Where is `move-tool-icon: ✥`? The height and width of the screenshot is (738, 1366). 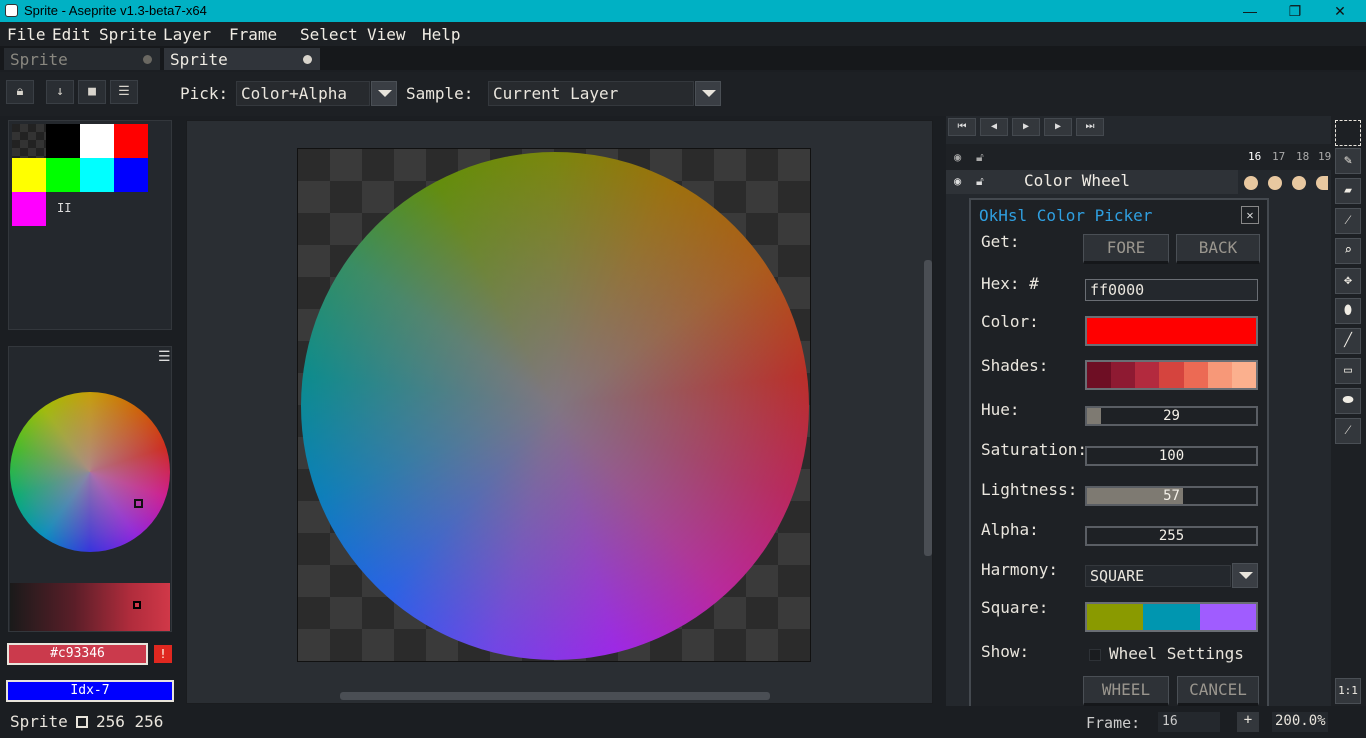
move-tool-icon: ✥ is located at coordinates (1348, 281).